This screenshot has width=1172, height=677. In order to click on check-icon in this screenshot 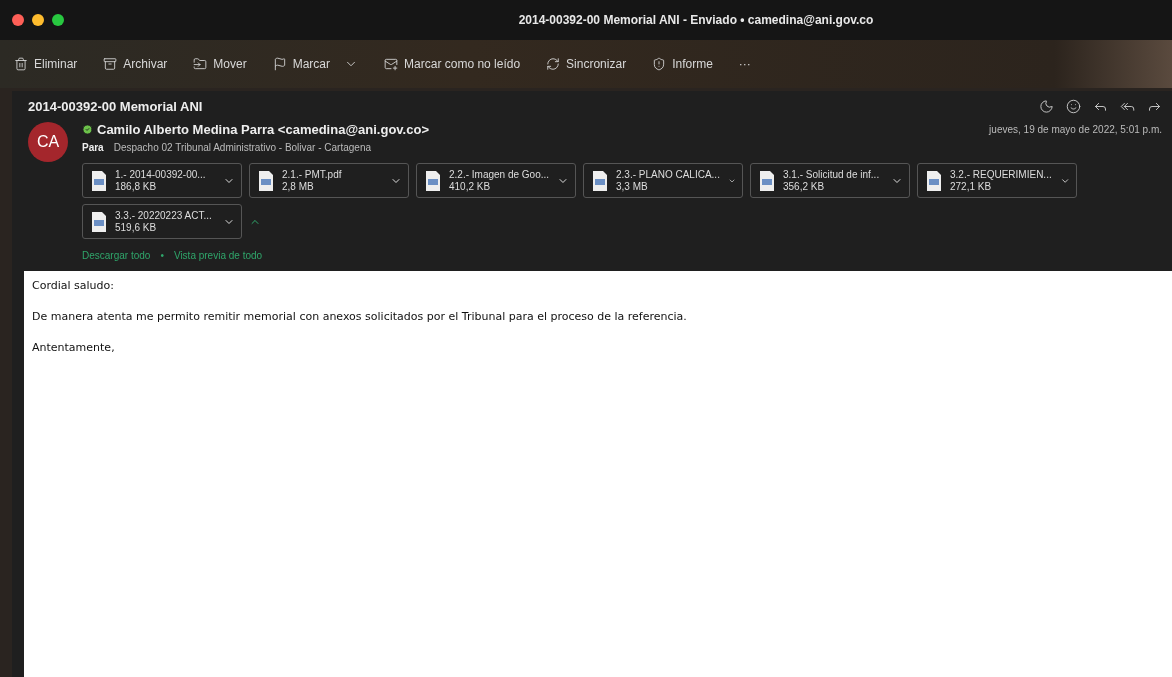, I will do `click(87, 129)`.